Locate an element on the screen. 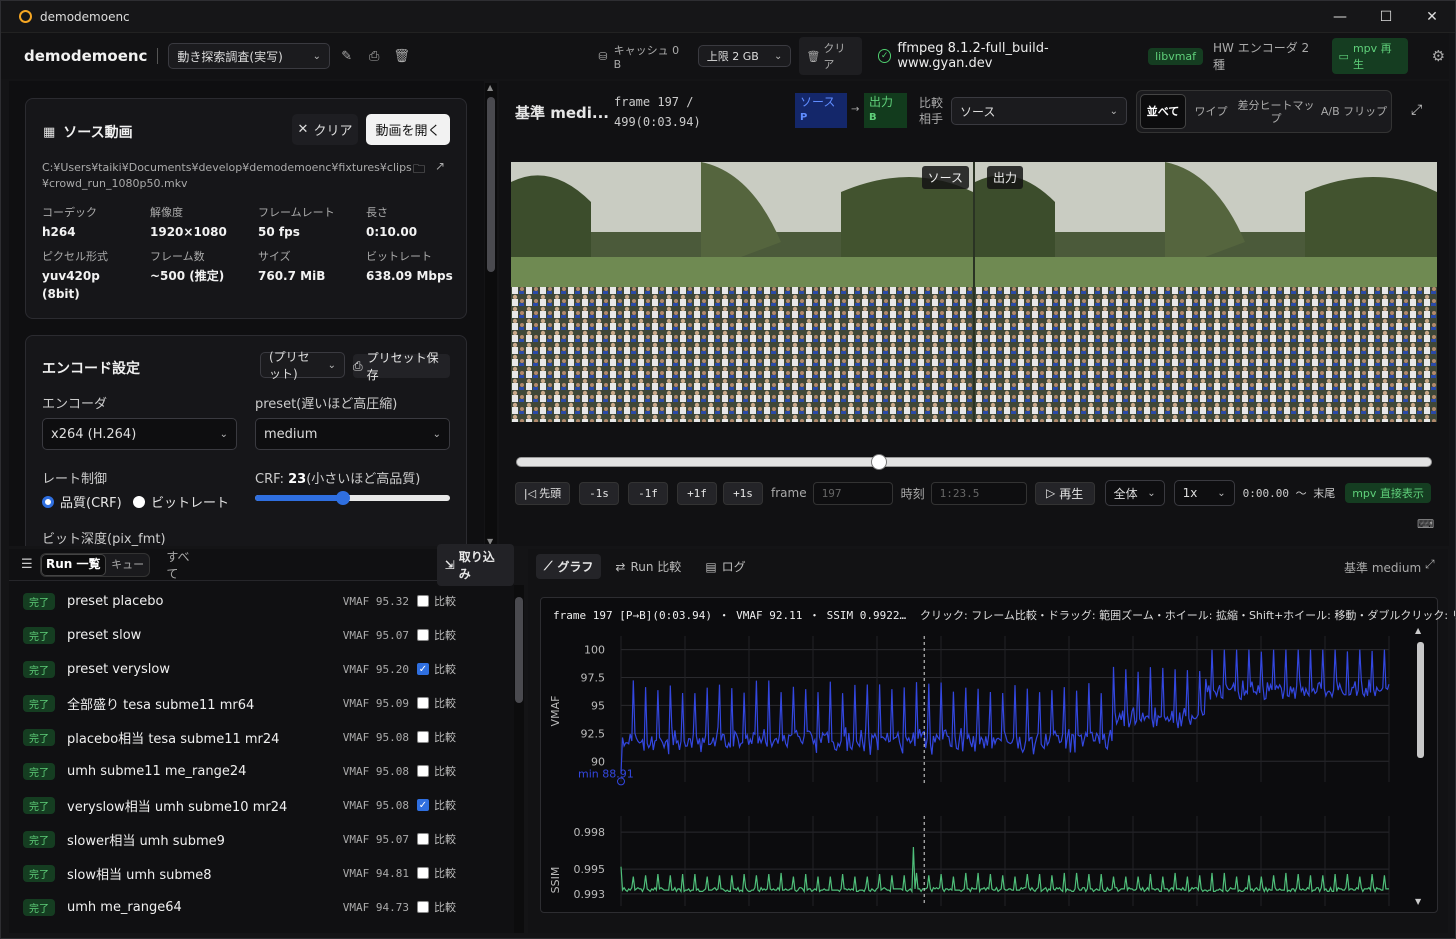 The image size is (1456, 939). tab-queue: キュー is located at coordinates (127, 565).